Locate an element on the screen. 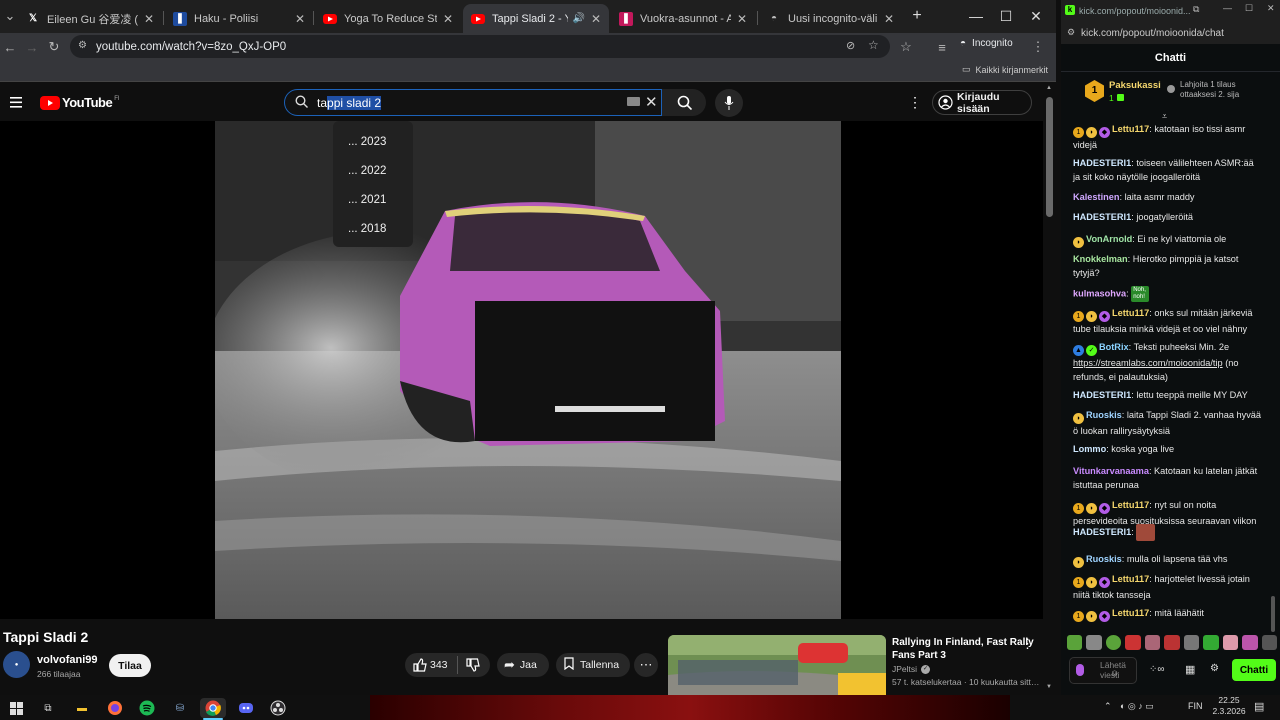  save-button: Tallenna is located at coordinates (593, 665).